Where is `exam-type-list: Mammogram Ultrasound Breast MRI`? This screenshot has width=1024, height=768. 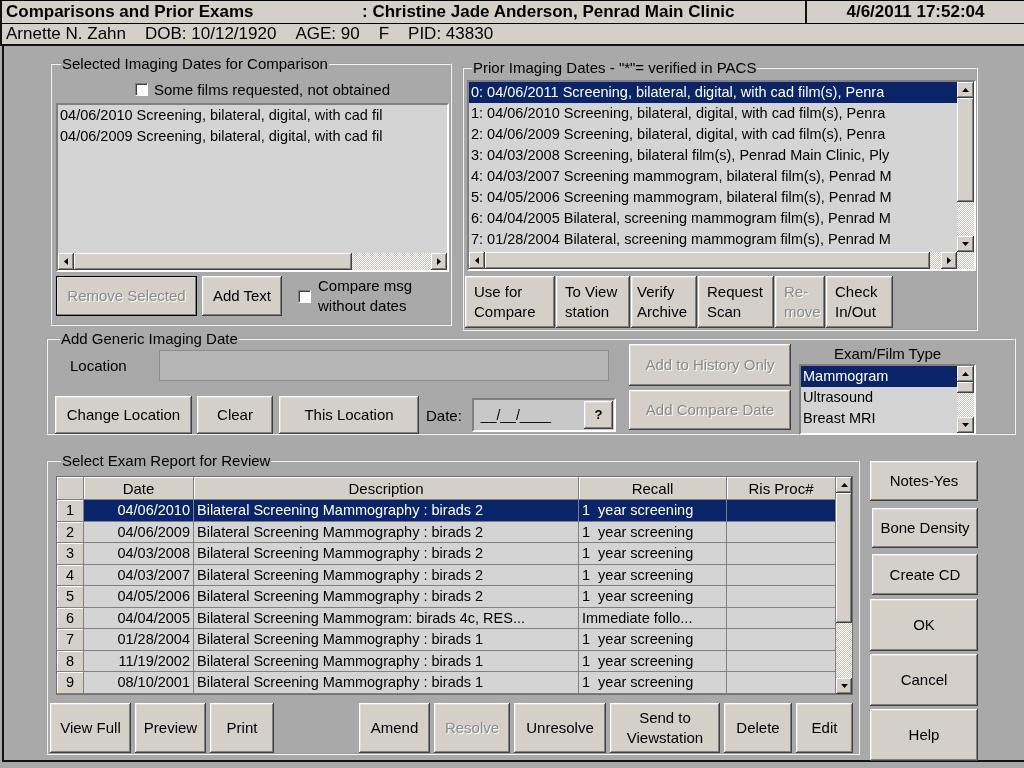 exam-type-list: Mammogram Ultrasound Breast MRI is located at coordinates (887, 399).